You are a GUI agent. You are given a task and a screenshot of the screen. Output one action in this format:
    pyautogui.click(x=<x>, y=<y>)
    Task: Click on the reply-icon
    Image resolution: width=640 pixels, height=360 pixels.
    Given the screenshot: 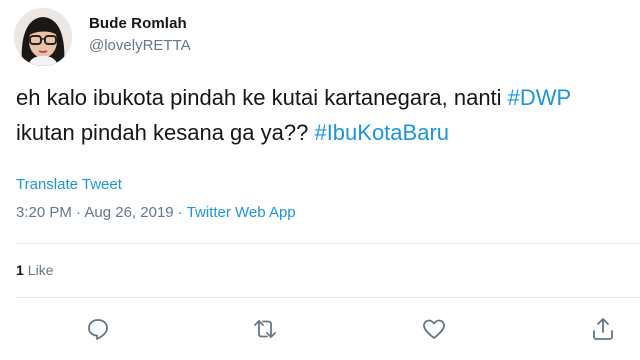 What is the action you would take?
    pyautogui.click(x=98, y=329)
    